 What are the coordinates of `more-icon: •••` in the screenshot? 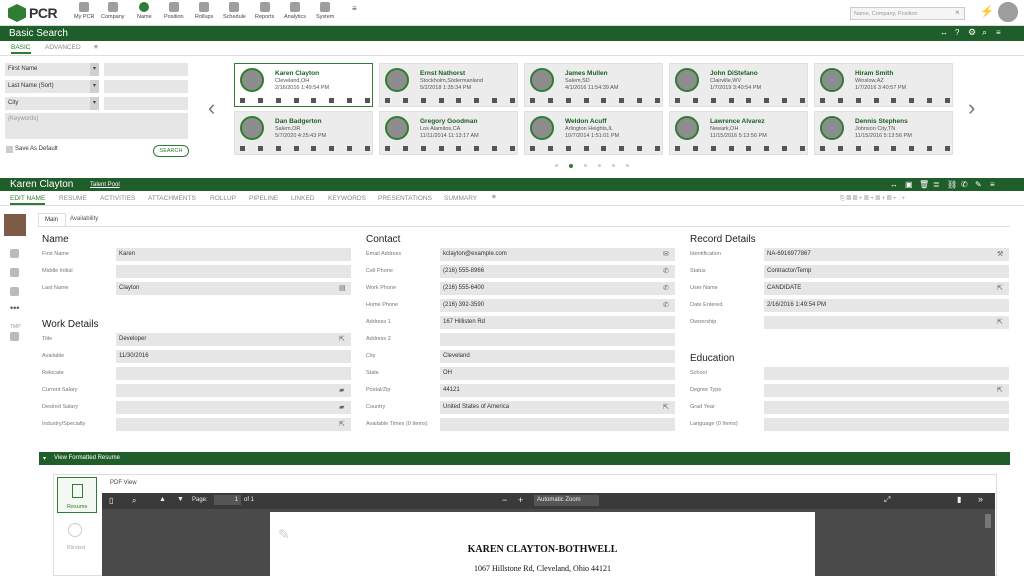 It's located at (14, 308).